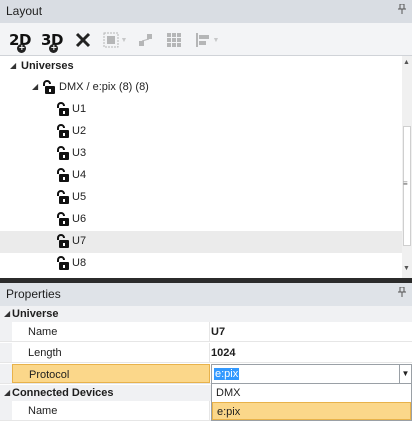  I want to click on tree-item-label: U5, so click(79, 197).